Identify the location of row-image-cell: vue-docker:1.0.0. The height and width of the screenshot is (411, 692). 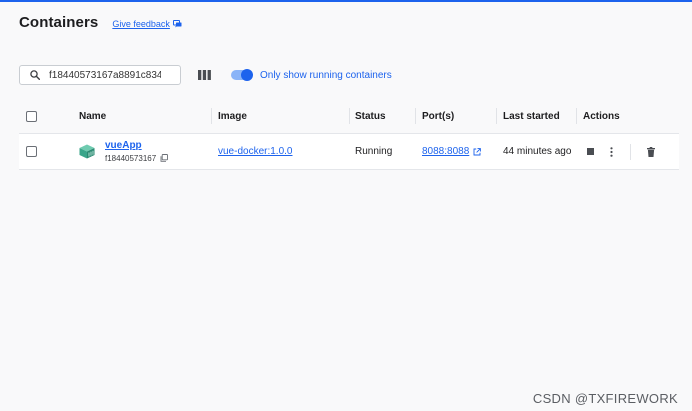
(284, 151).